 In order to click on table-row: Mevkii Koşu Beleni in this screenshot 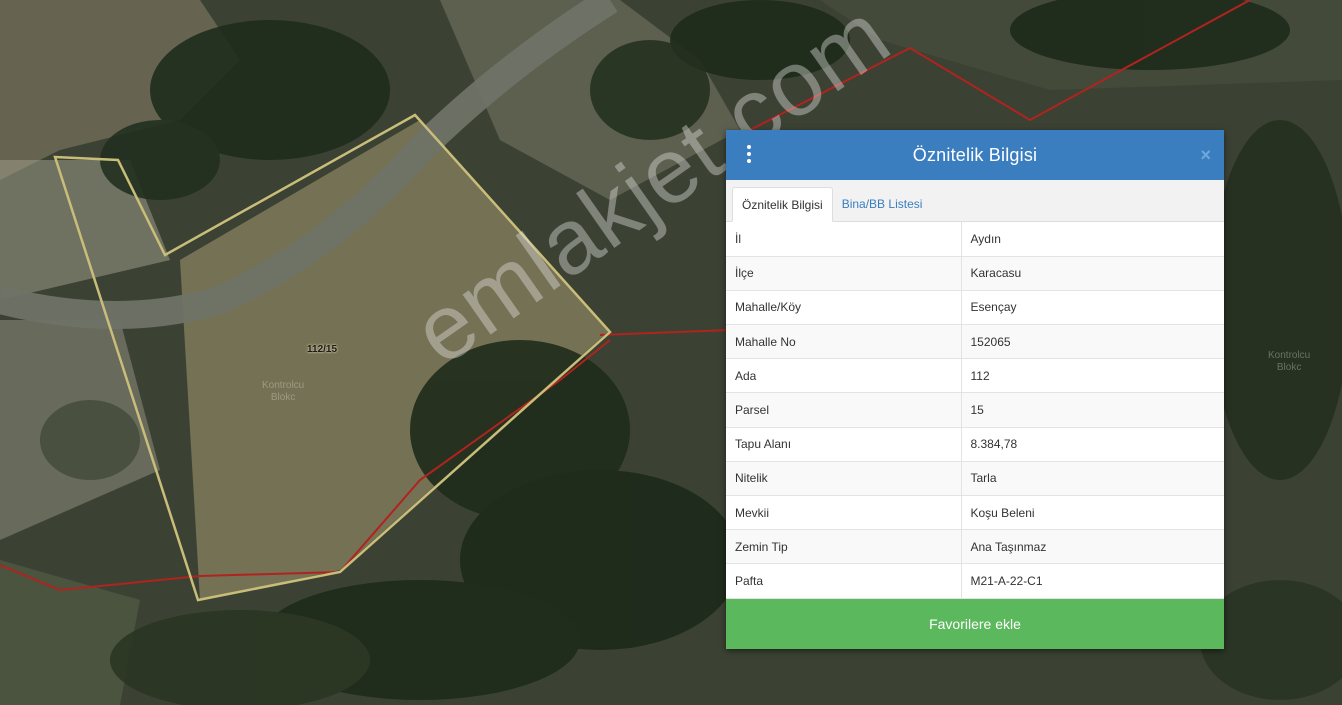, I will do `click(975, 513)`.